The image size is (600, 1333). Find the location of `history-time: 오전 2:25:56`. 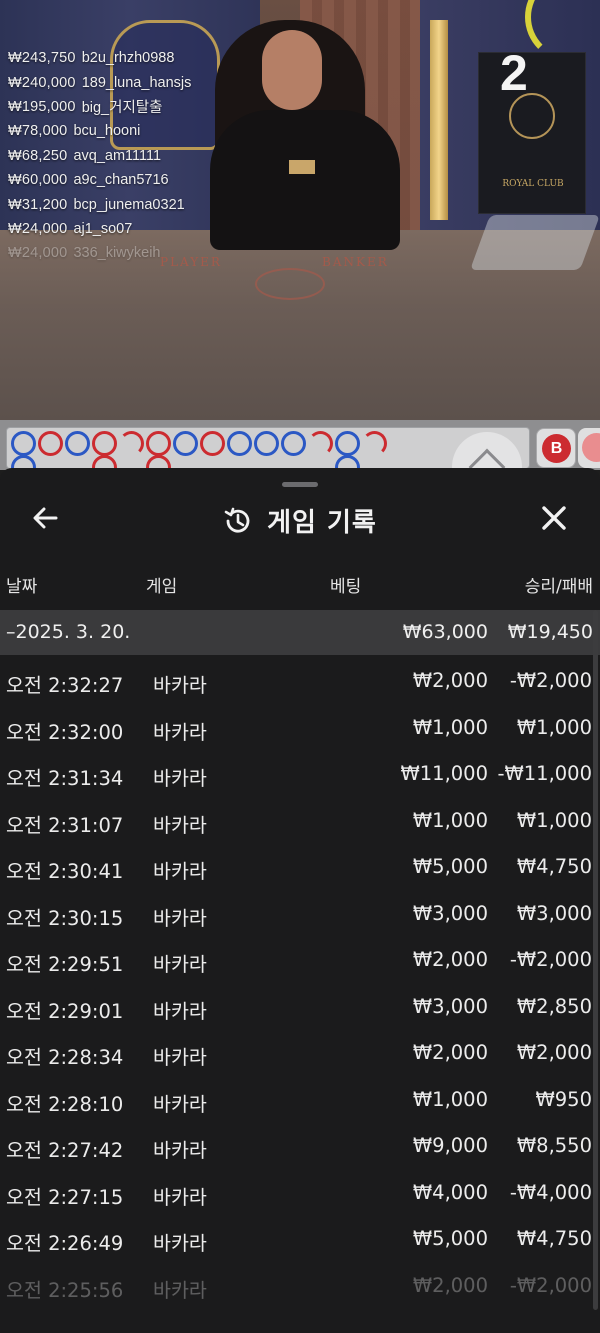

history-time: 오전 2:25:56 is located at coordinates (65, 1290).